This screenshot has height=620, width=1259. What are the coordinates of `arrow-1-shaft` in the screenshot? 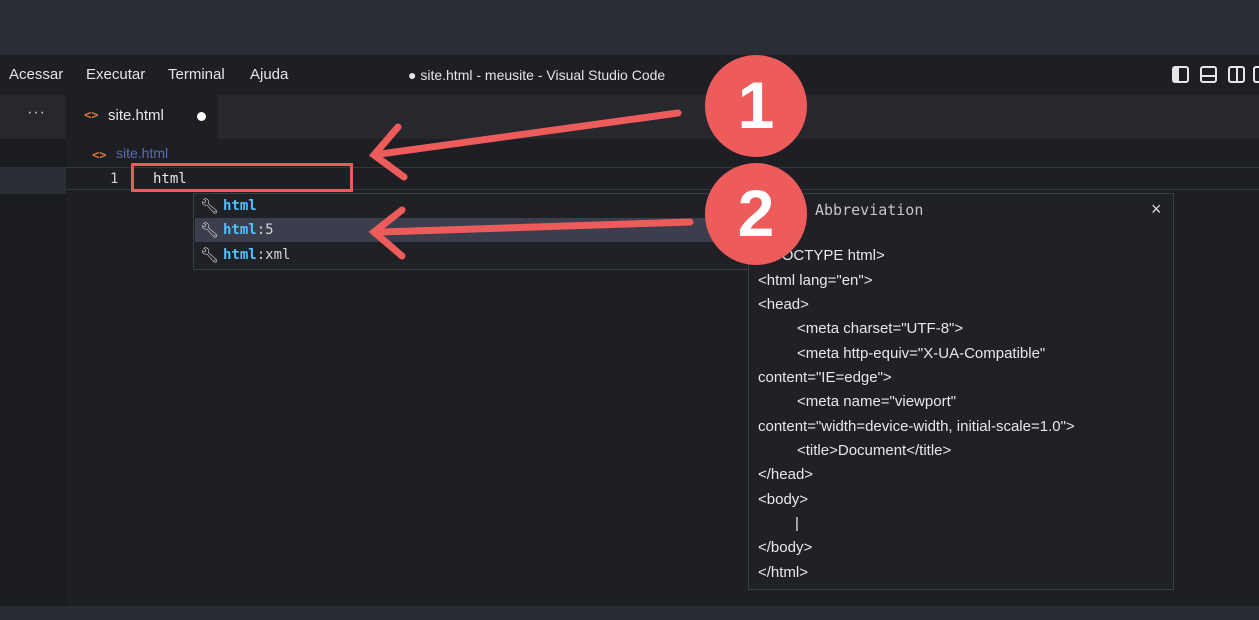 It's located at (529, 133).